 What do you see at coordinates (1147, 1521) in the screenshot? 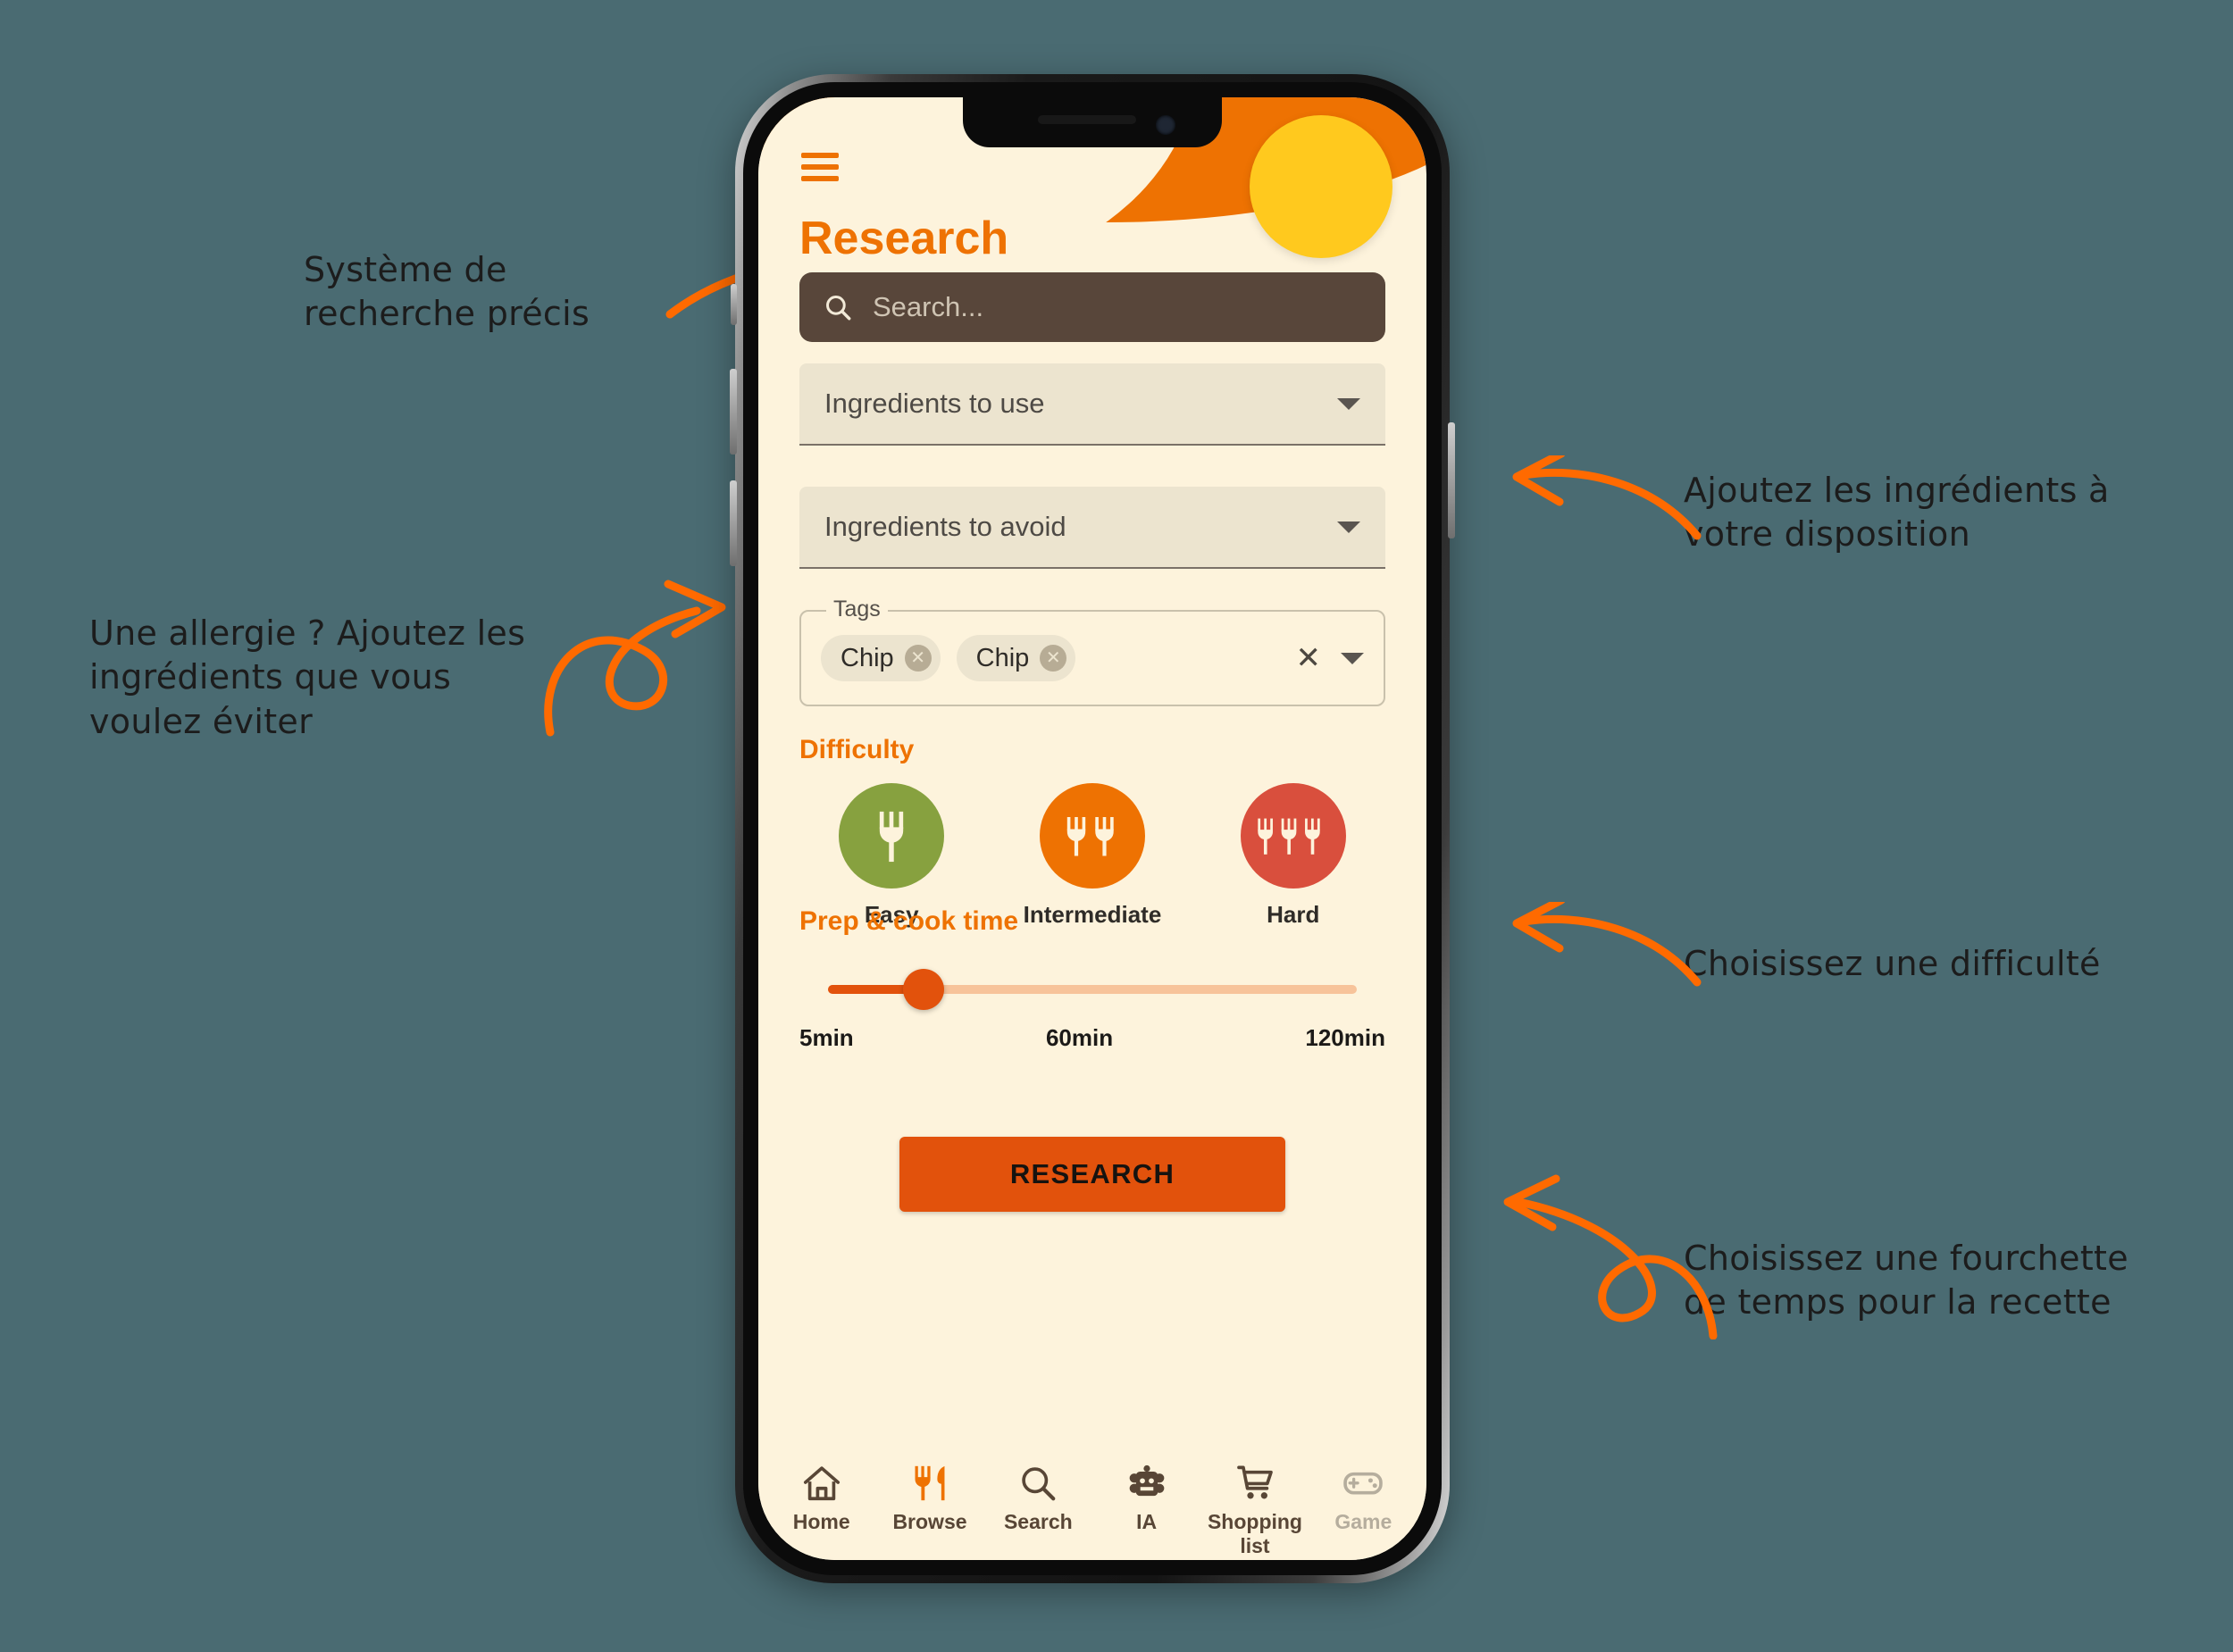
I see `nav-label-ia: IA` at bounding box center [1147, 1521].